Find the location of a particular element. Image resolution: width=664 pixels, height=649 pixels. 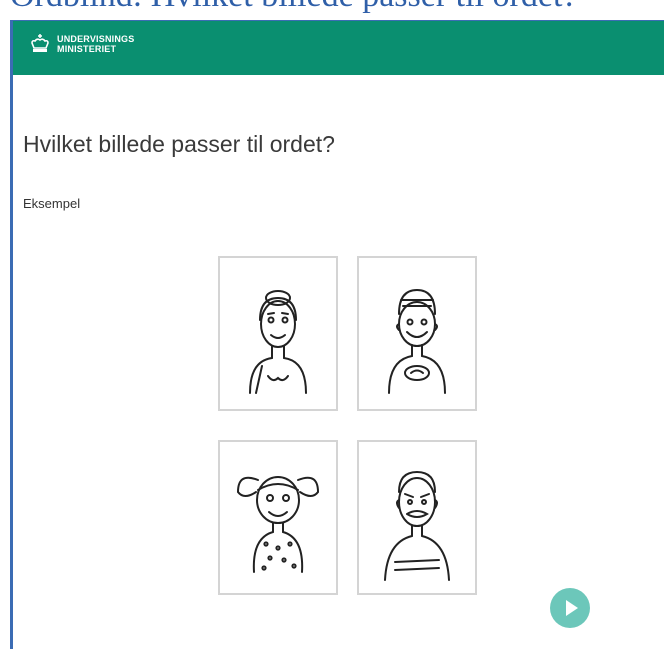

site-header: UNDERVISNINGS MINISTERIET is located at coordinates (338, 48).